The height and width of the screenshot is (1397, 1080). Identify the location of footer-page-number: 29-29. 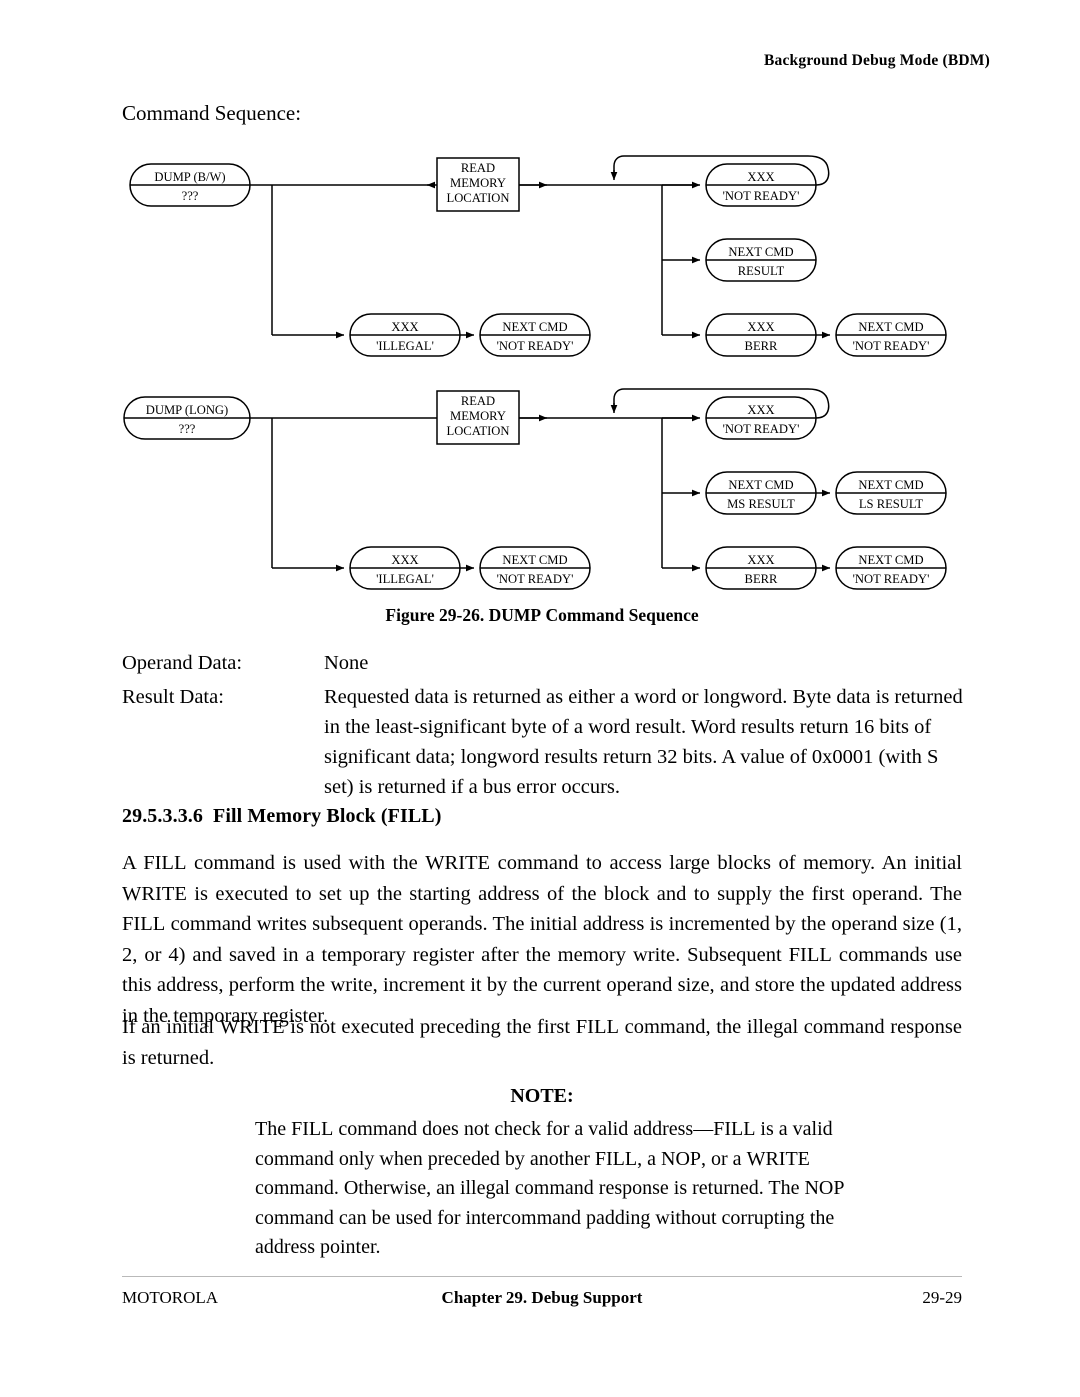
(942, 1297).